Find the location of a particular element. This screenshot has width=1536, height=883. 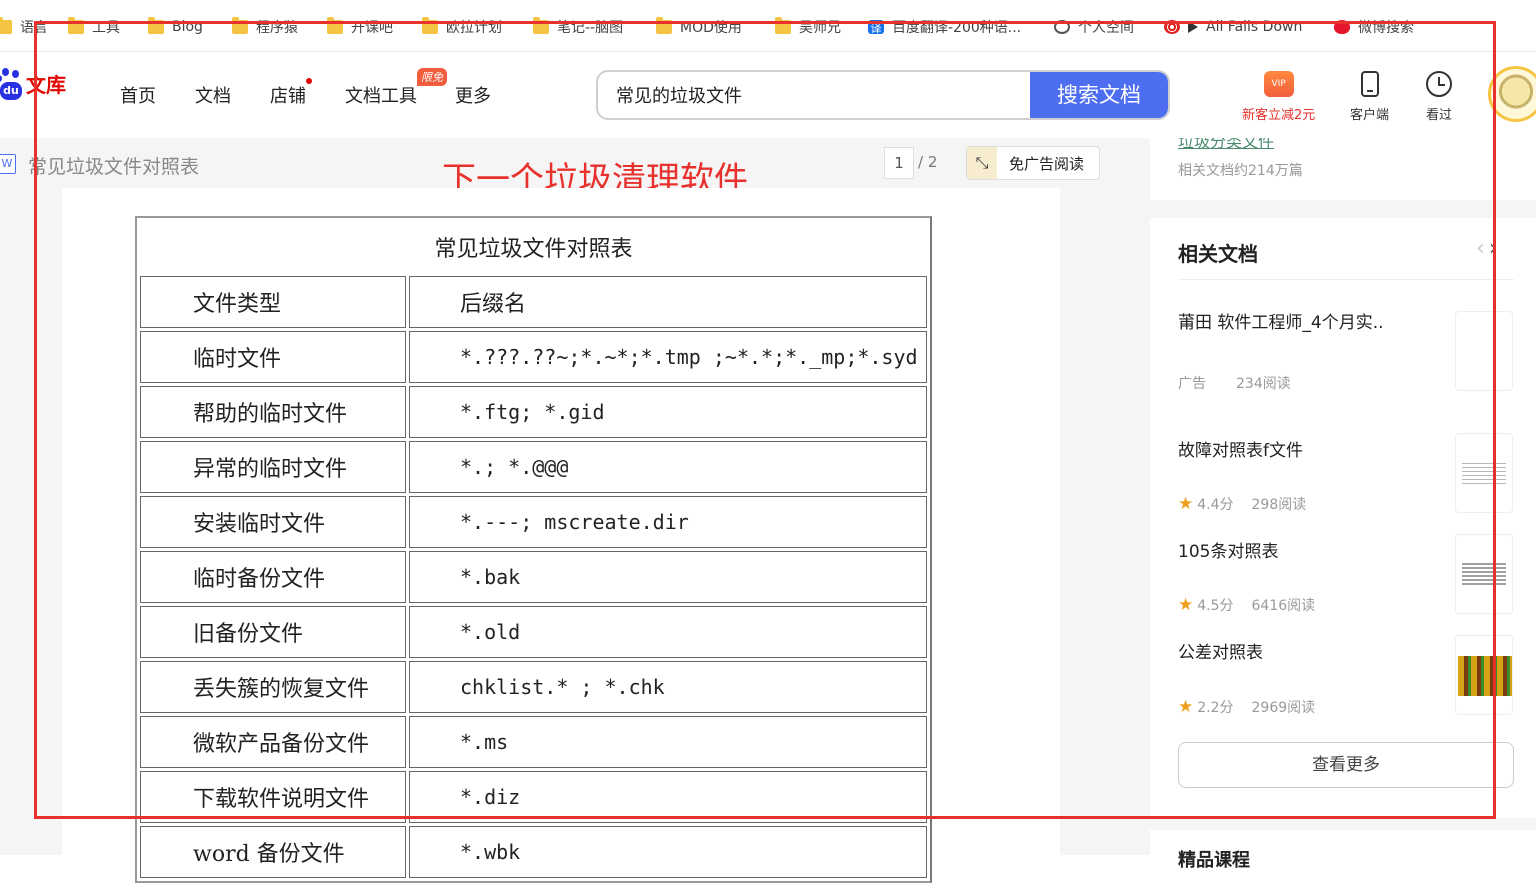

file-type-cell: 旧备份文件 is located at coordinates (273, 632).